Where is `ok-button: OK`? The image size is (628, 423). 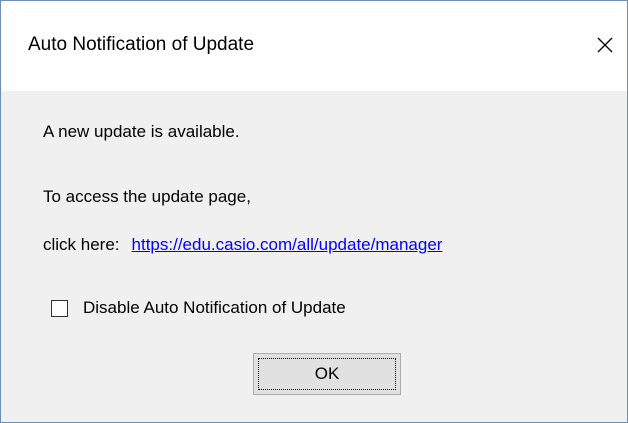 ok-button: OK is located at coordinates (327, 374).